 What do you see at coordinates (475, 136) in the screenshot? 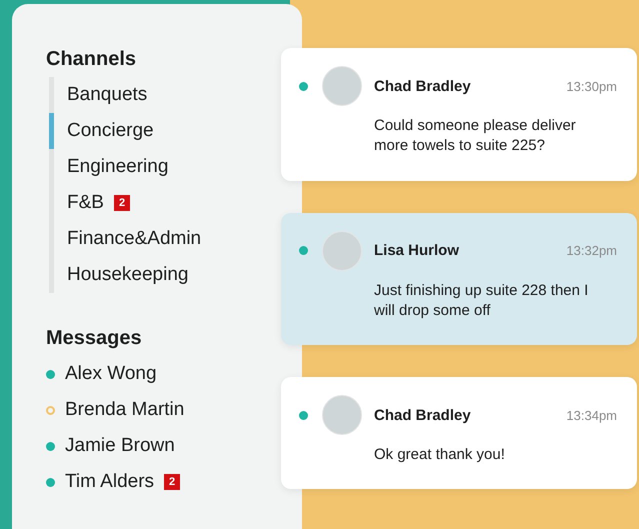
I see `message-text: Could someone please deliver more towels to suite 225?` at bounding box center [475, 136].